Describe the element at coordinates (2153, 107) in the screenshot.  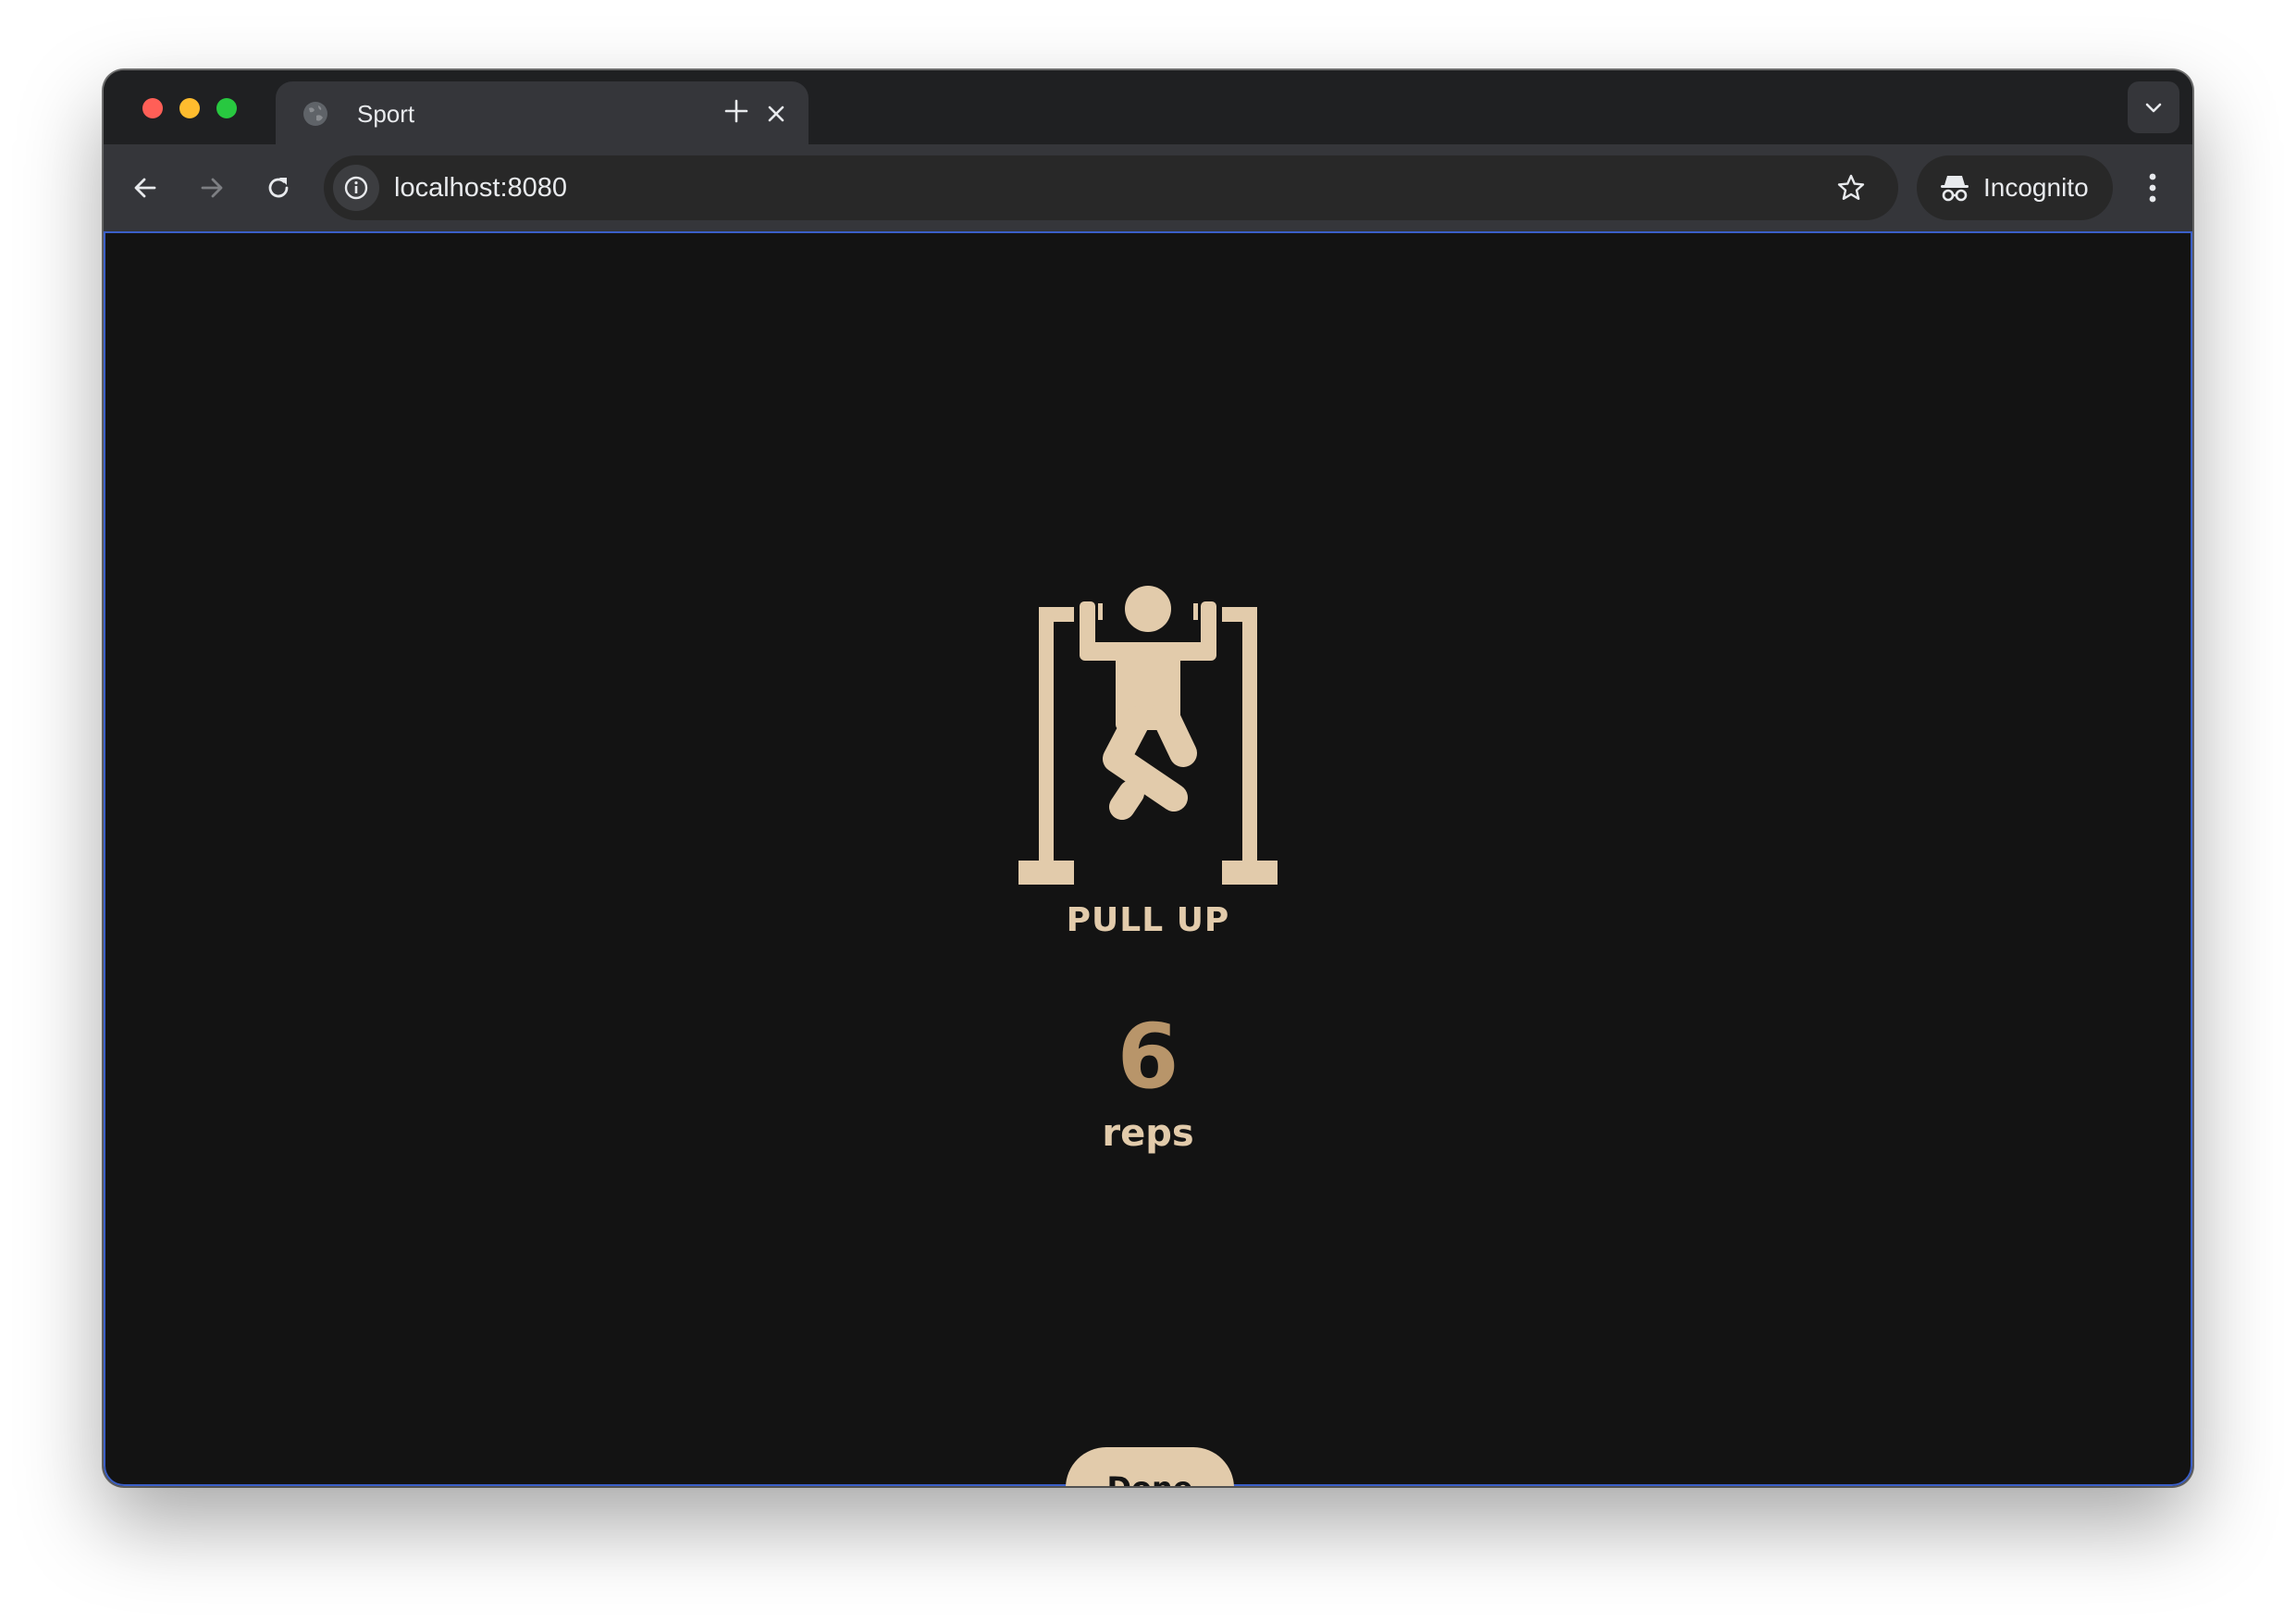
I see `tab-search-chevron-icon` at that location.